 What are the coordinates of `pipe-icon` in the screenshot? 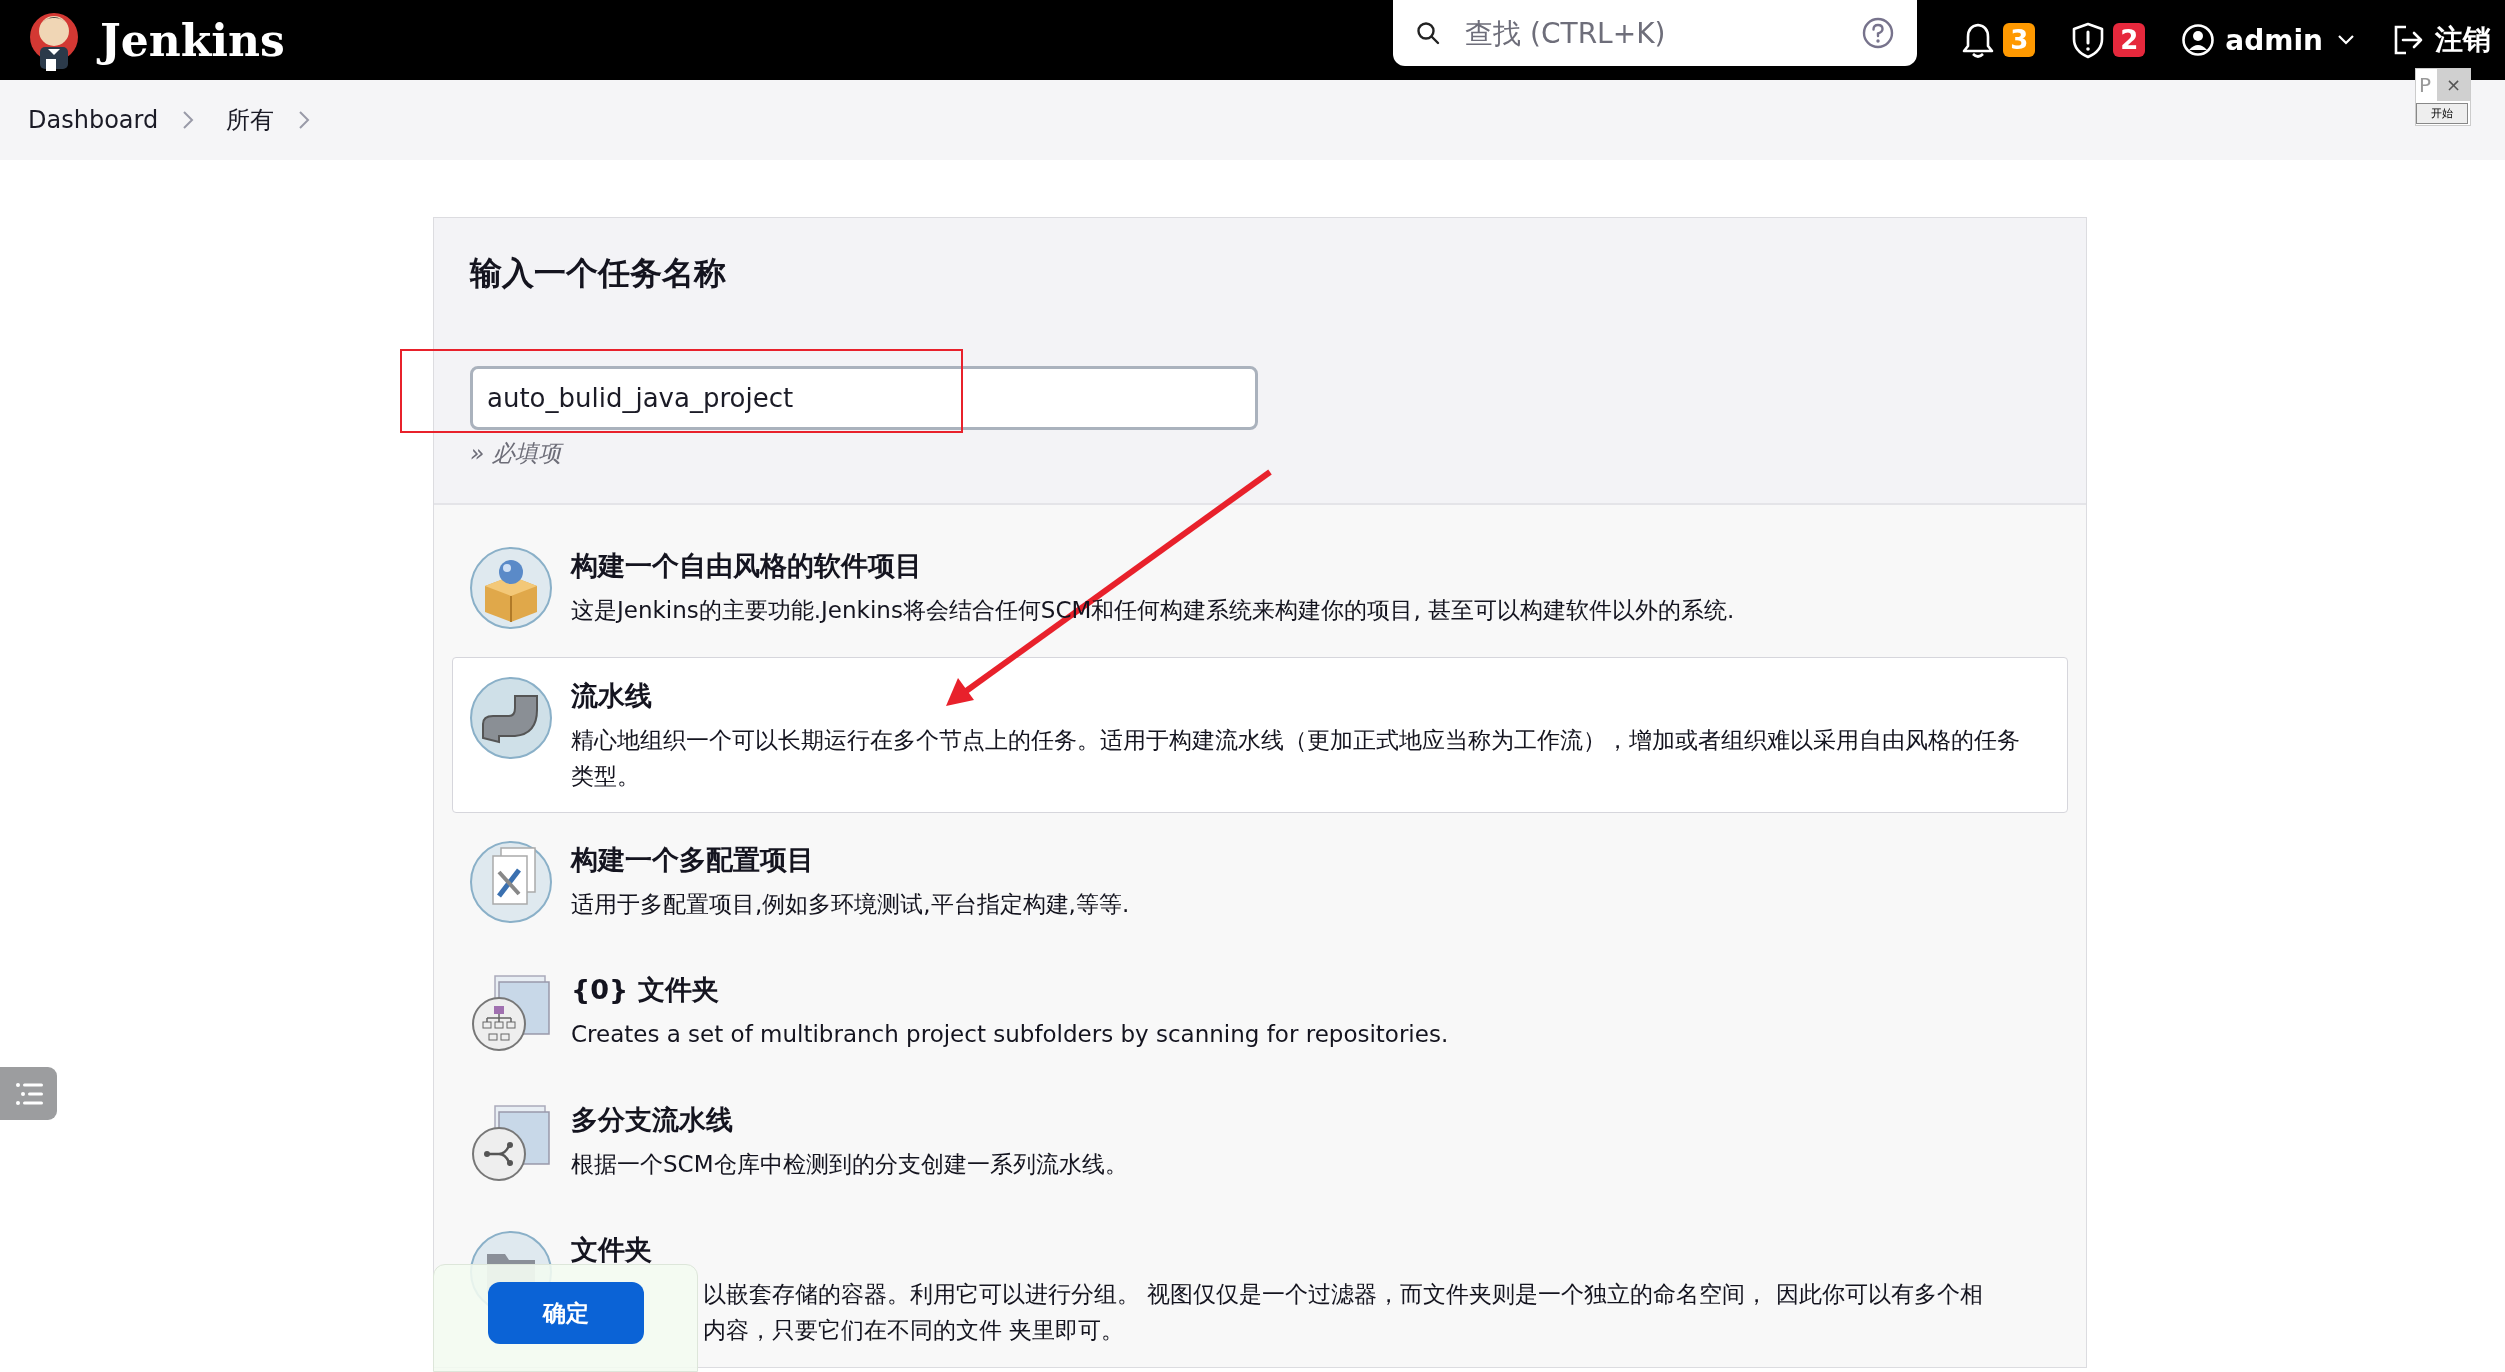 It's located at (511, 718).